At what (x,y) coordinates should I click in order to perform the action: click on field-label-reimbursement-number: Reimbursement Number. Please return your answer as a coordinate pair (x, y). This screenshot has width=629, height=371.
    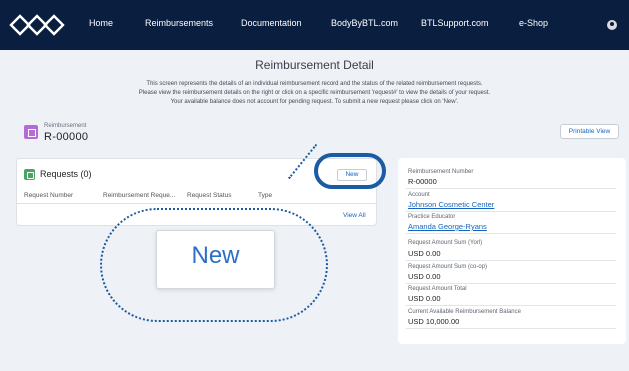
    Looking at the image, I should click on (441, 172).